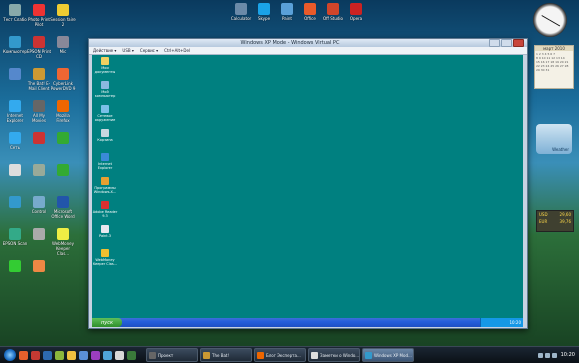 This screenshot has width=579, height=363. Describe the element at coordinates (83, 355) in the screenshot. I see `quicklaunch-icon` at that location.